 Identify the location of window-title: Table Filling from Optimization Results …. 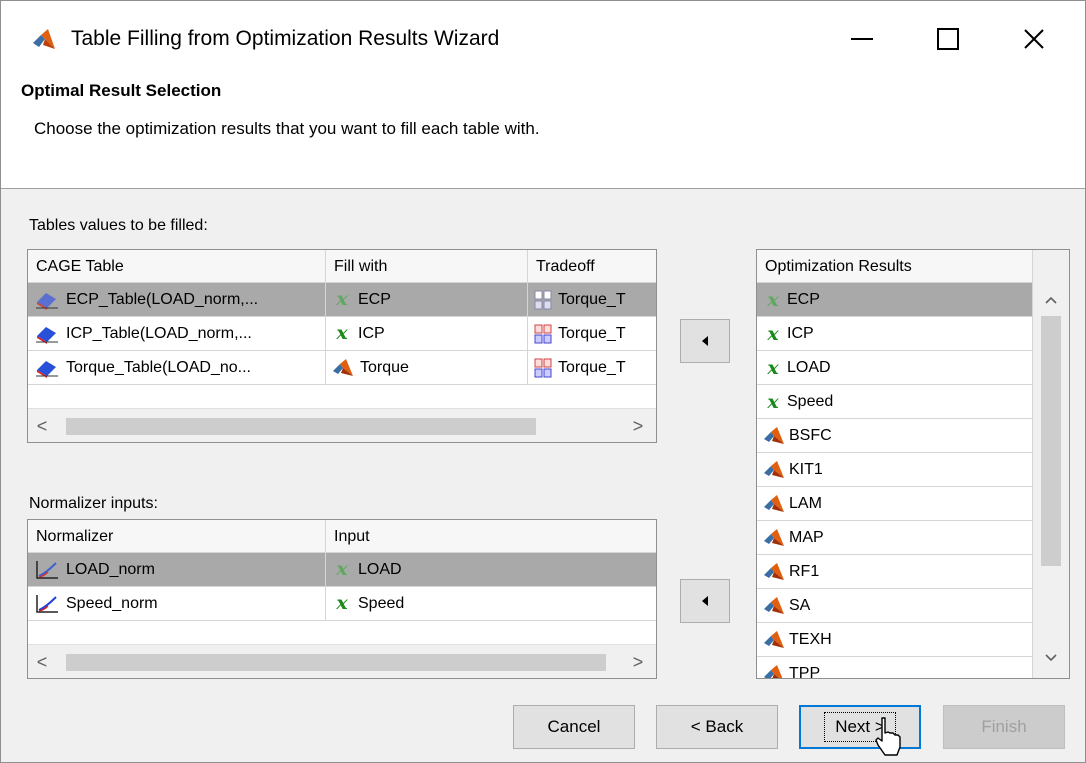
(285, 38).